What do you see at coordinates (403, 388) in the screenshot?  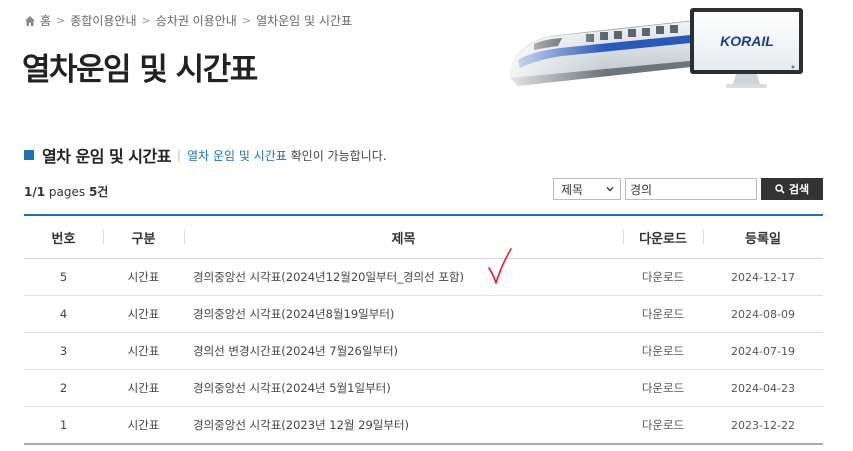 I see `row-title-link: 경의중앙선 시각표(2024년 5월1일부터)` at bounding box center [403, 388].